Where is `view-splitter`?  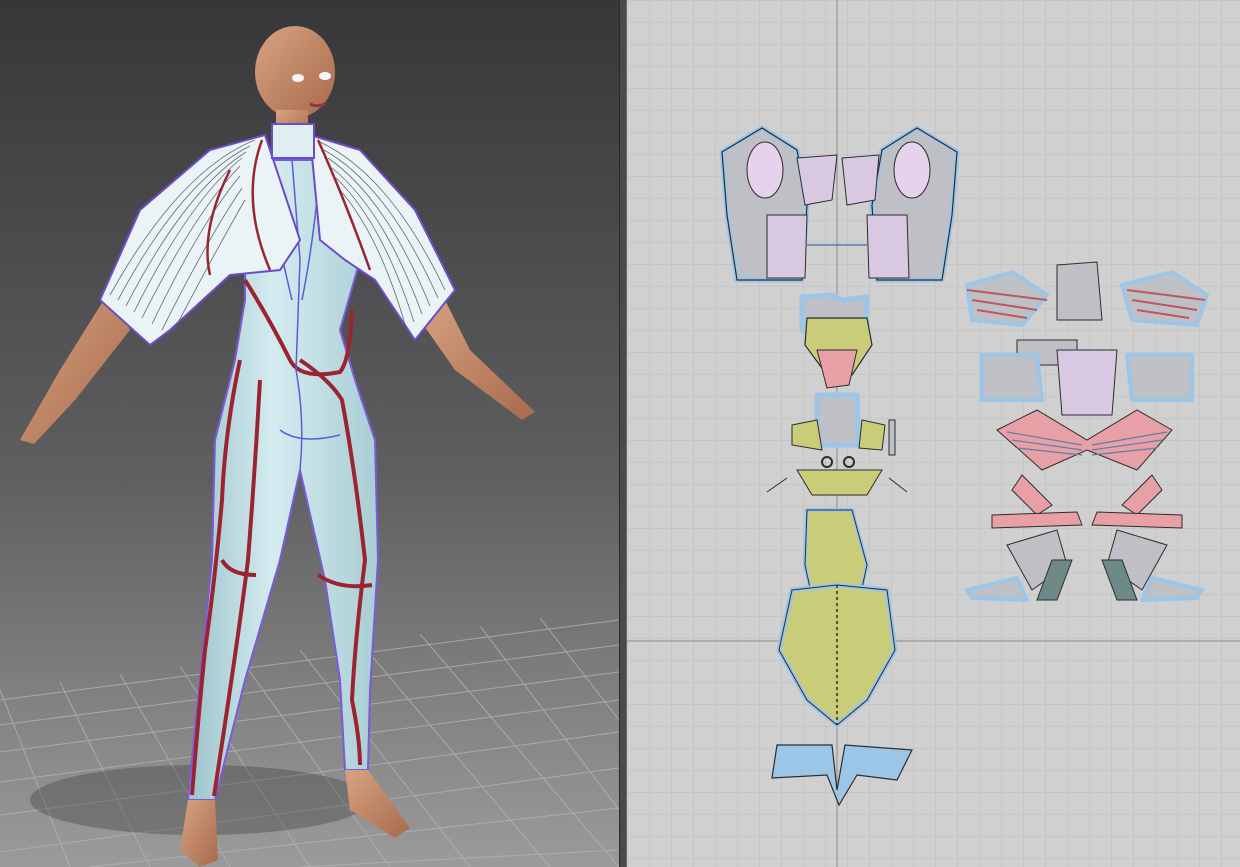 view-splitter is located at coordinates (623, 433).